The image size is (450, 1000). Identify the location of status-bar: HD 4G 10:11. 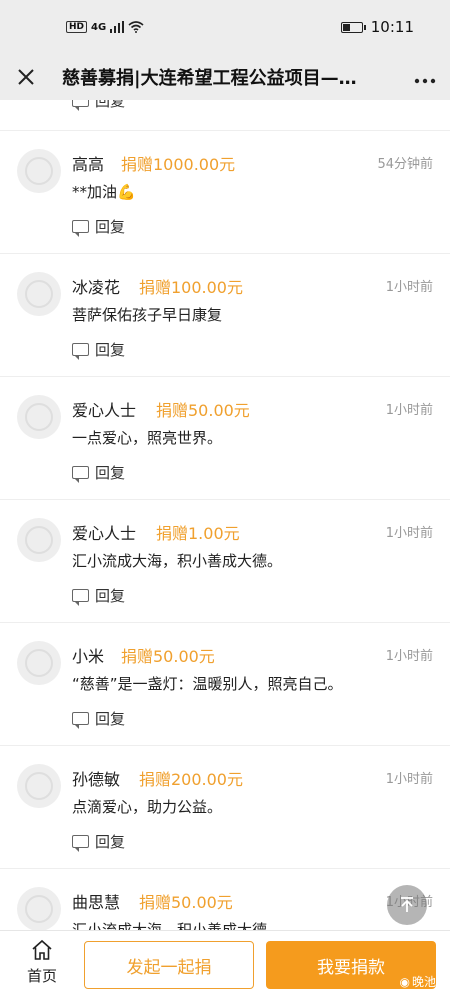
(225, 27).